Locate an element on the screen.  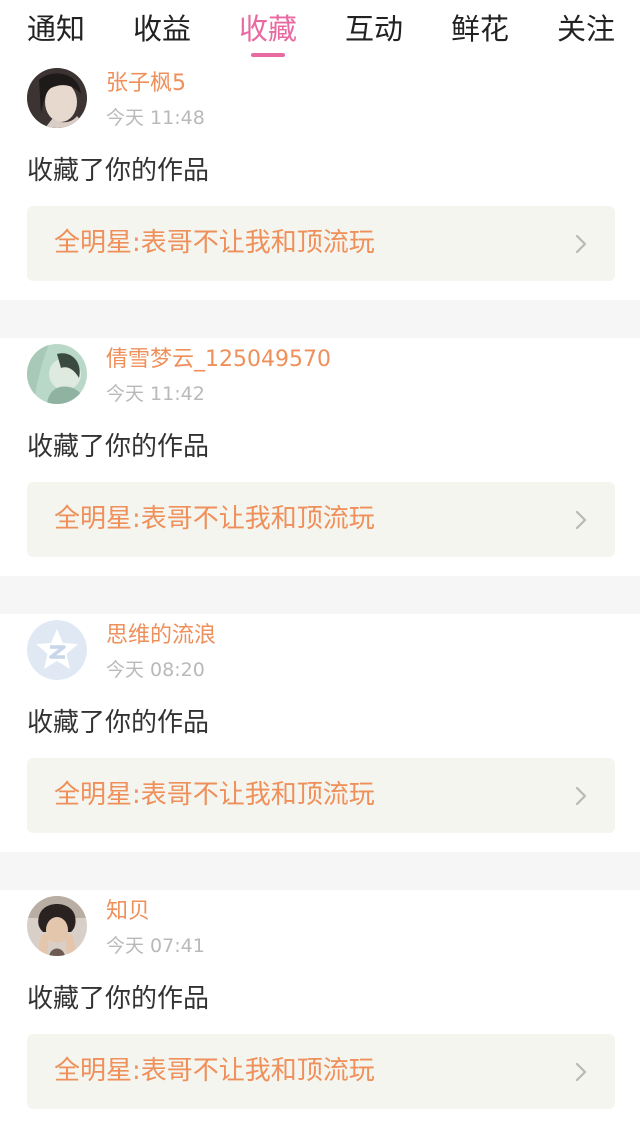
tab-notifications: 通知 is located at coordinates (56, 29).